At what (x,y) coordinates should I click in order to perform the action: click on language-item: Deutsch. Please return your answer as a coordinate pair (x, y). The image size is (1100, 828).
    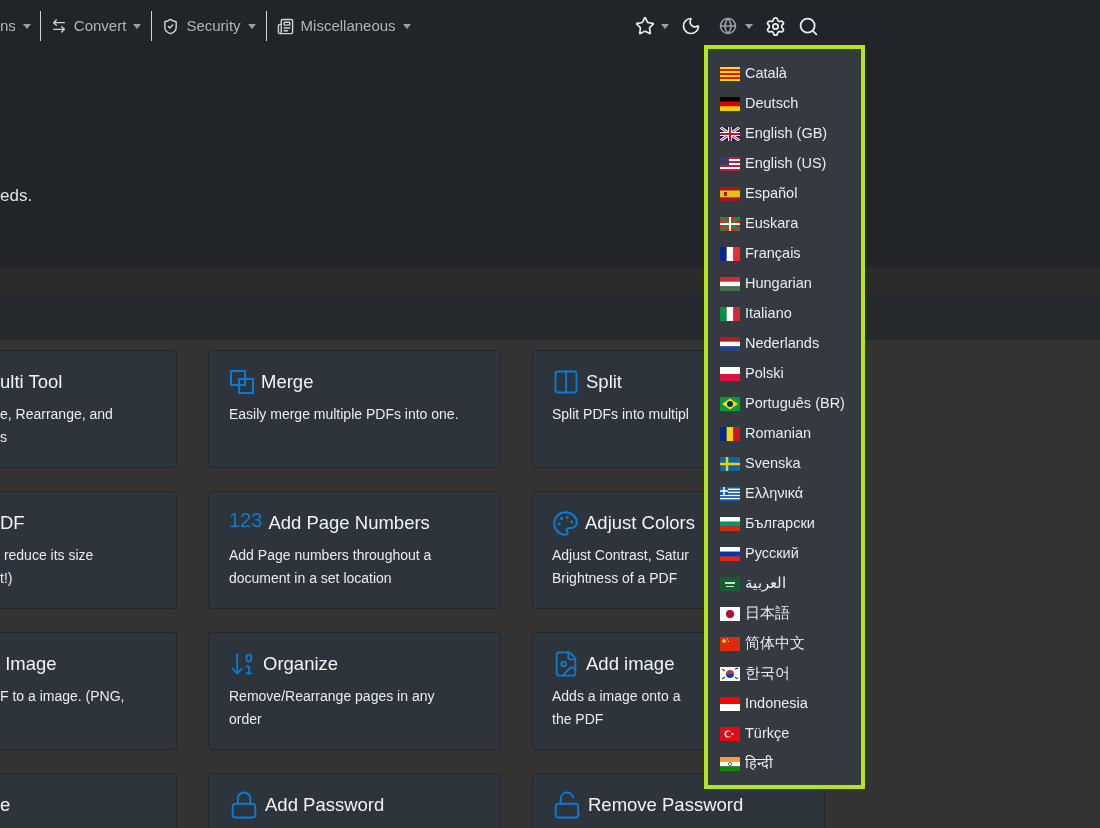
    Looking at the image, I should click on (784, 104).